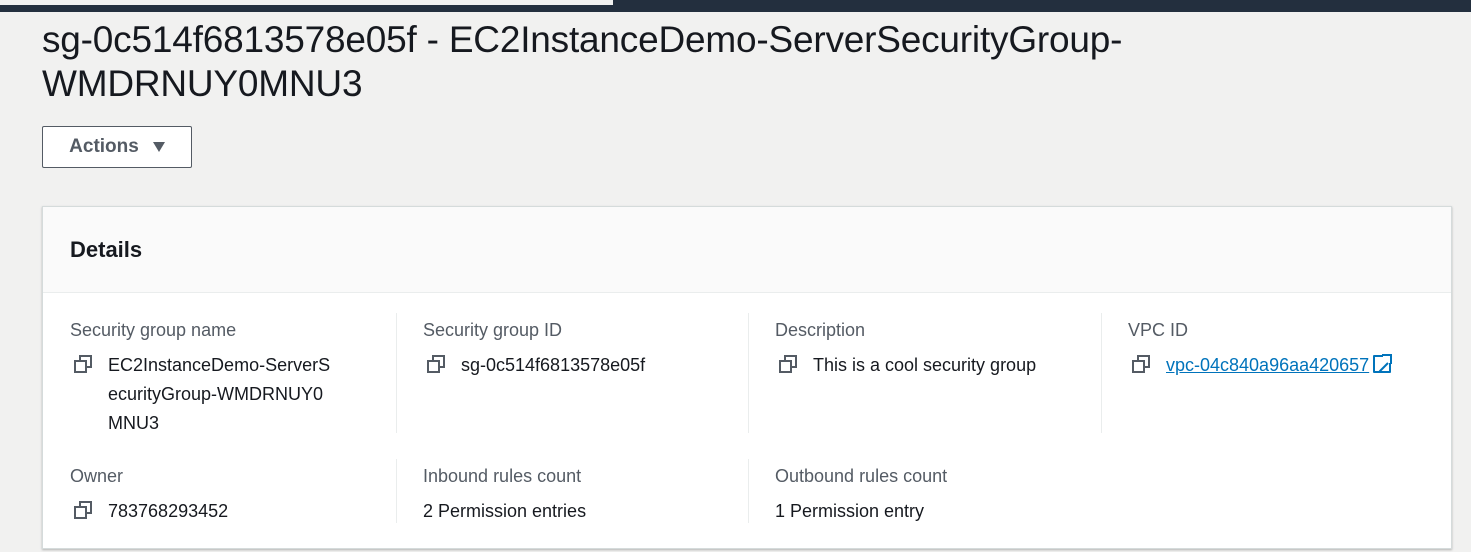 The width and height of the screenshot is (1471, 552). I want to click on outbound-rules-count-label: Outbound rules count, so click(861, 476).